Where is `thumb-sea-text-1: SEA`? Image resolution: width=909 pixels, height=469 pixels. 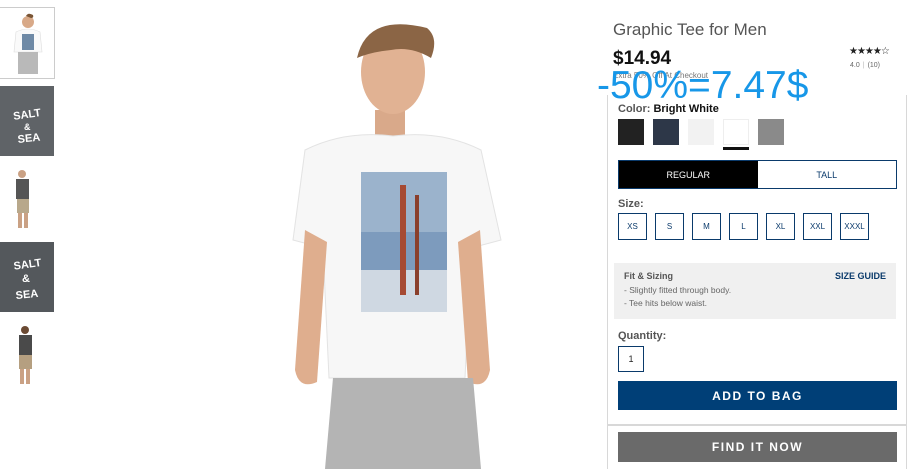
thumb-sea-text-1: SEA is located at coordinates (29, 139).